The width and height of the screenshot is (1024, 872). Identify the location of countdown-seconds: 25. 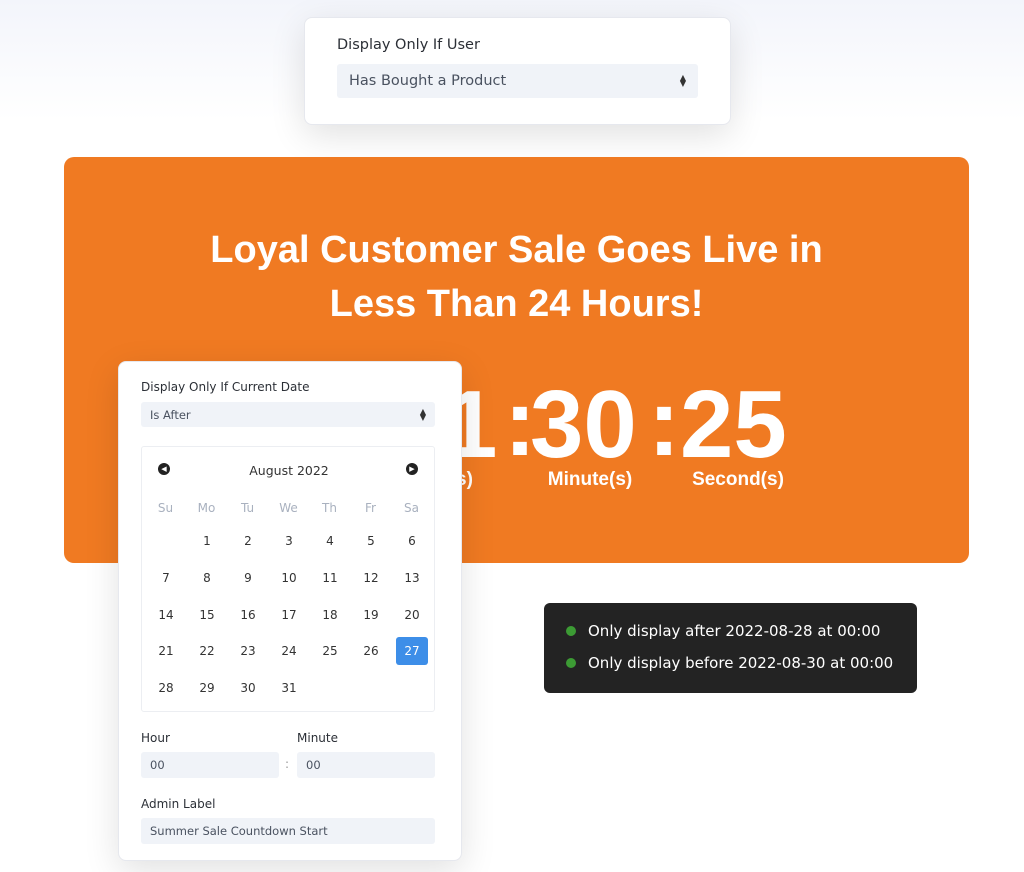
(733, 424).